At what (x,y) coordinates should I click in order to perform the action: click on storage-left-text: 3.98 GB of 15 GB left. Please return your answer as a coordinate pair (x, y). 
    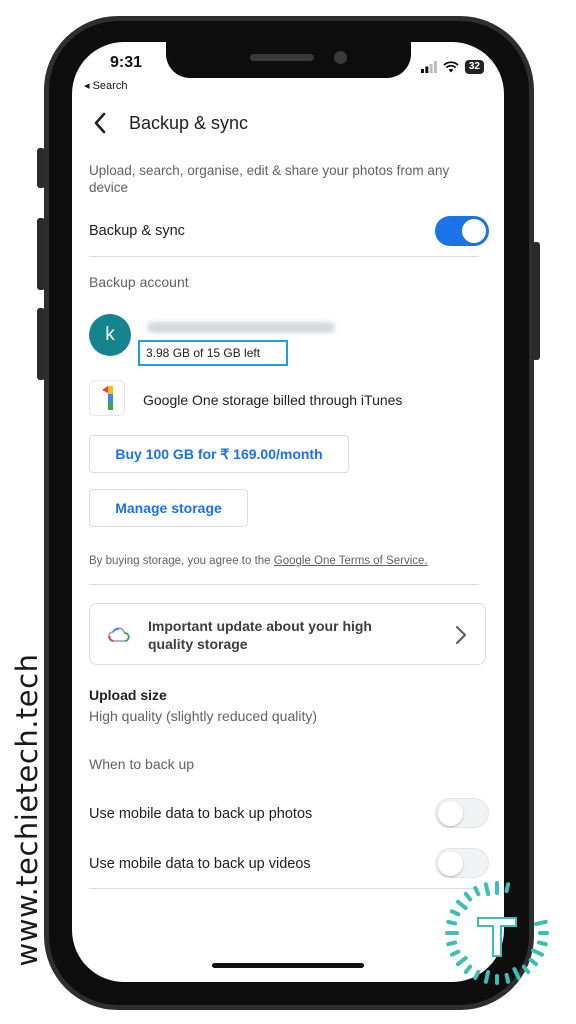
    Looking at the image, I should click on (213, 353).